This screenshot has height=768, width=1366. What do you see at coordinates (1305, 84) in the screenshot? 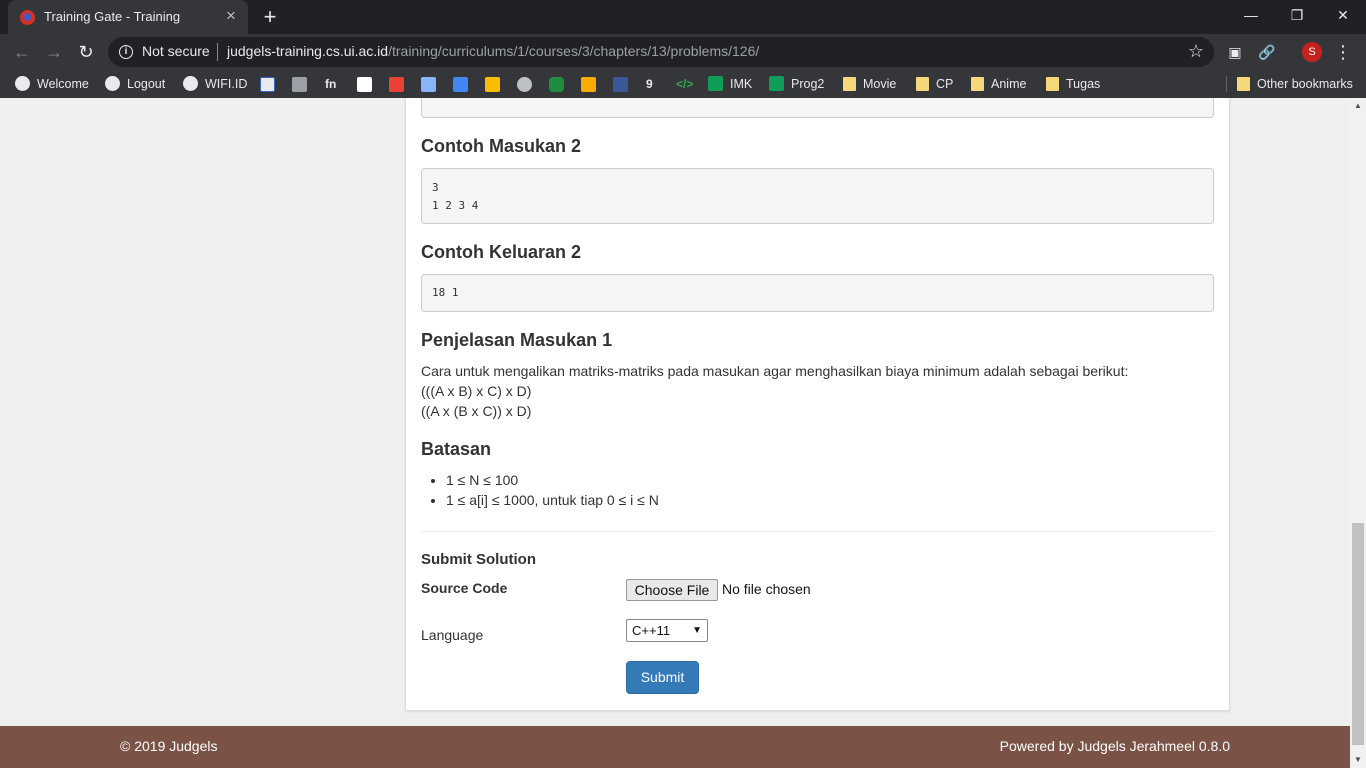
I see `other-bookmarks-label: Other bookmarks` at bounding box center [1305, 84].